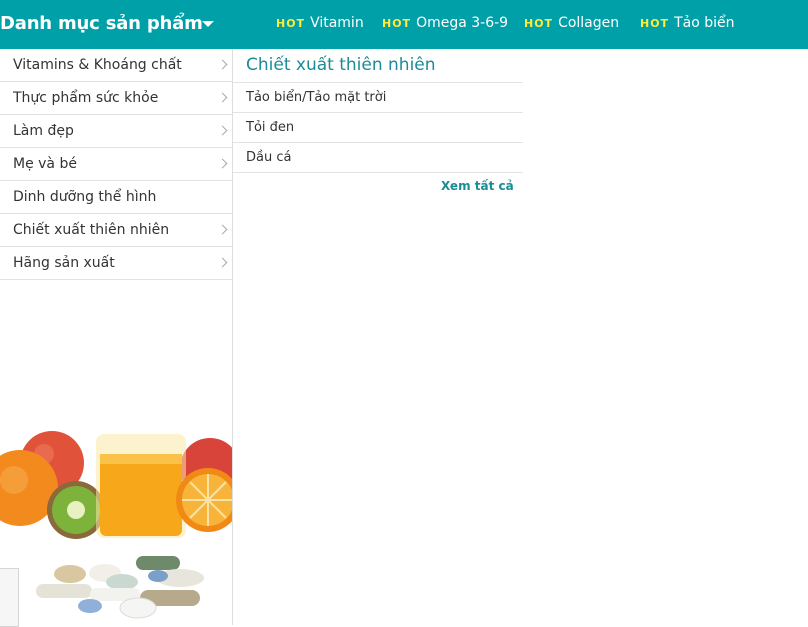 The image size is (808, 627). What do you see at coordinates (45, 164) in the screenshot?
I see `sidebar-item-label: Mẹ và bé` at bounding box center [45, 164].